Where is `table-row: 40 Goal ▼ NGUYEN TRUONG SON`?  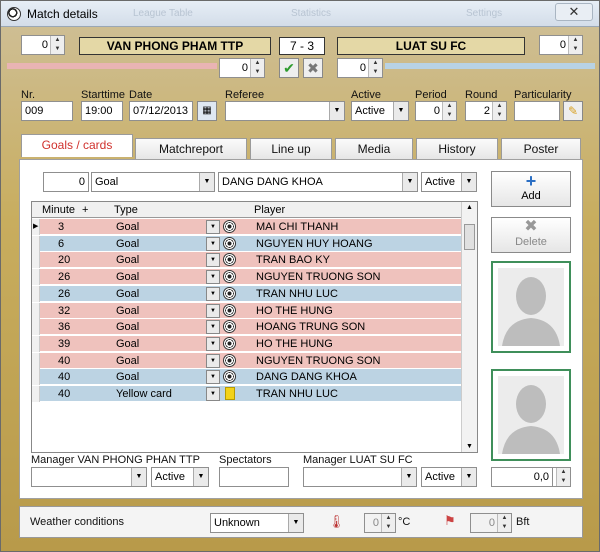 table-row: 40 Goal ▼ NGUYEN TRUONG SON is located at coordinates (247, 360).